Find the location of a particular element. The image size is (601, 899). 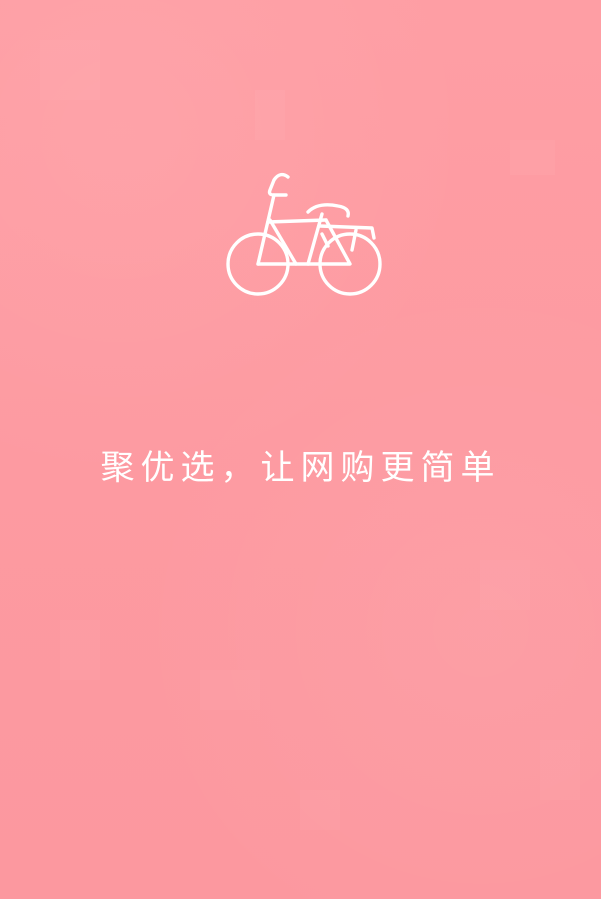

bicycle-icon is located at coordinates (303, 235).